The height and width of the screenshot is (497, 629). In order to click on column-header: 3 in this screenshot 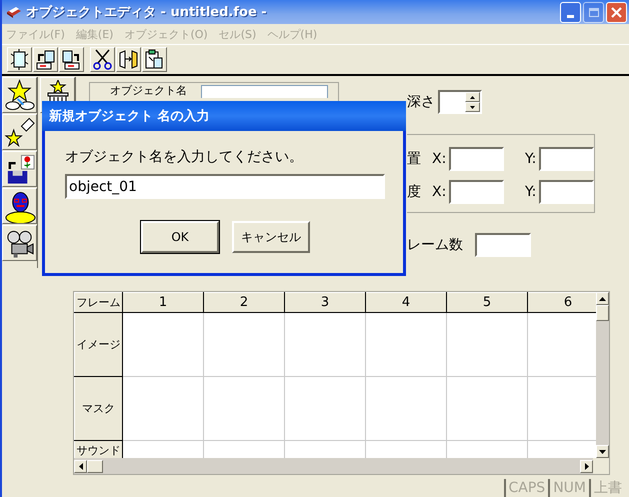, I will do `click(325, 302)`.